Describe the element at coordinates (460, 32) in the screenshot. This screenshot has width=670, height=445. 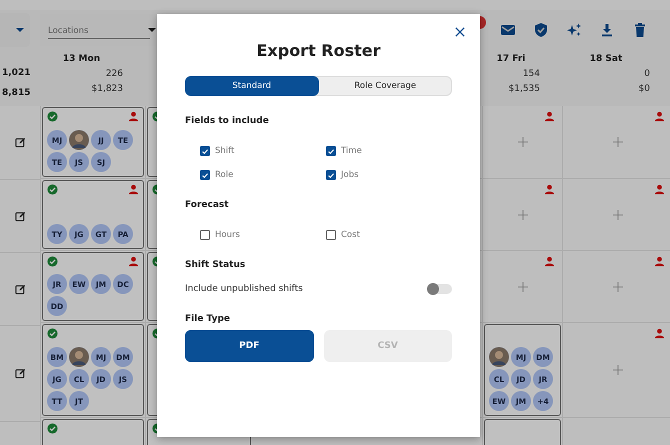
I see `close-icon` at that location.